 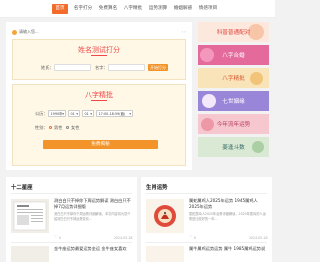 What do you see at coordinates (100, 144) in the screenshot?
I see `free-reveal-button: 免费揭秘` at bounding box center [100, 144].